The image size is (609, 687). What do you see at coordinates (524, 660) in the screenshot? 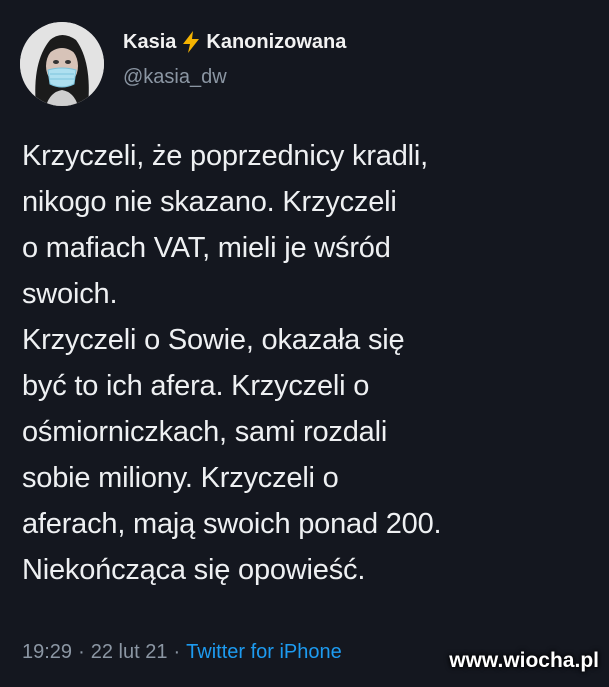
I see `watermark: www.wiocha.pl` at bounding box center [524, 660].